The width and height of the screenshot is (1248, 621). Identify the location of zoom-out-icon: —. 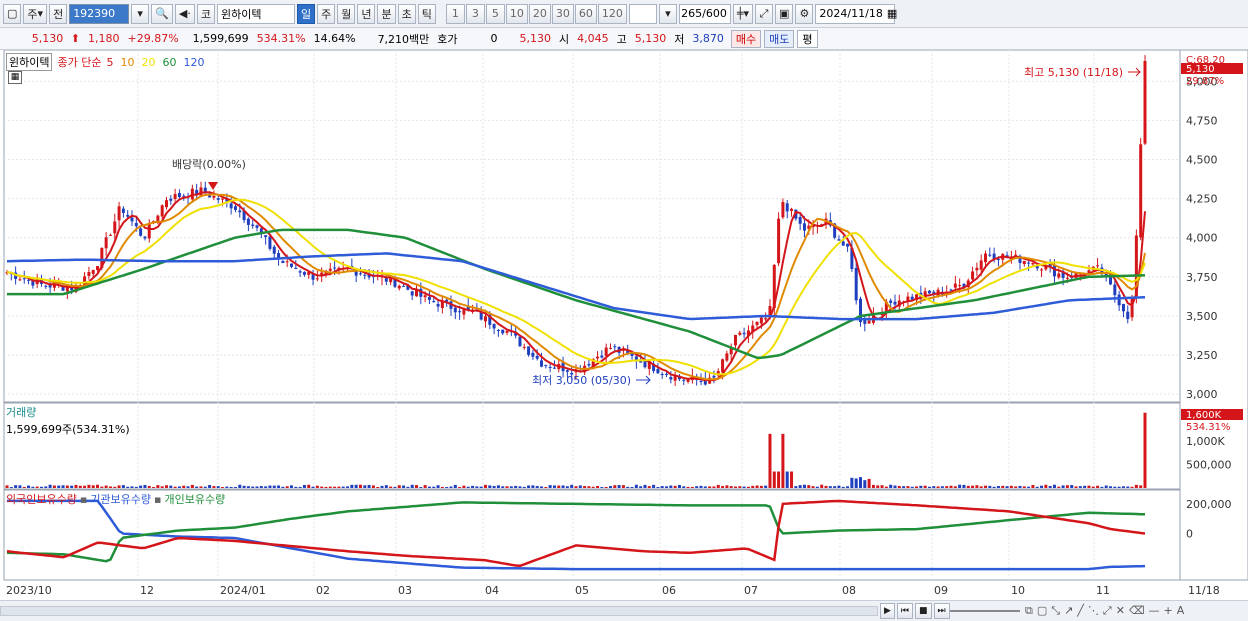
(1154, 611).